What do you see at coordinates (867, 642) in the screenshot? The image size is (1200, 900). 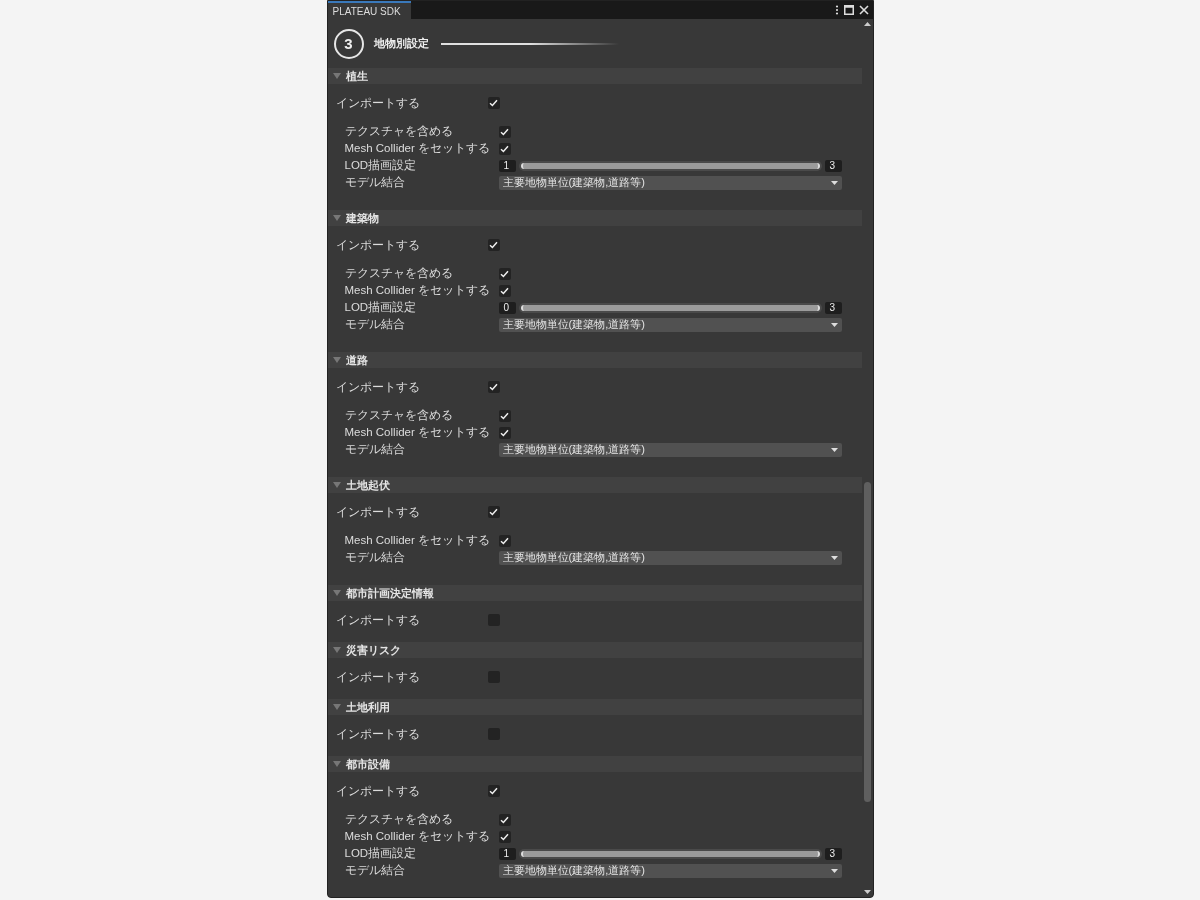 I see `scrollbar-thumb` at bounding box center [867, 642].